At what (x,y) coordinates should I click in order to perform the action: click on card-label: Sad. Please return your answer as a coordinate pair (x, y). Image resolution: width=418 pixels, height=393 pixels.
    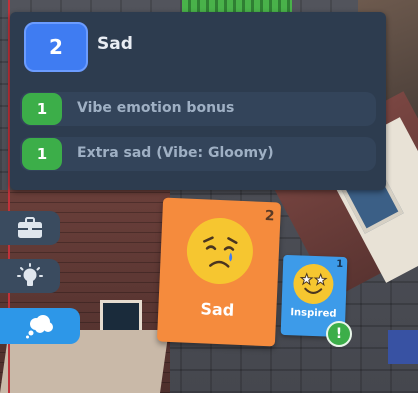
    Looking at the image, I should click on (217, 309).